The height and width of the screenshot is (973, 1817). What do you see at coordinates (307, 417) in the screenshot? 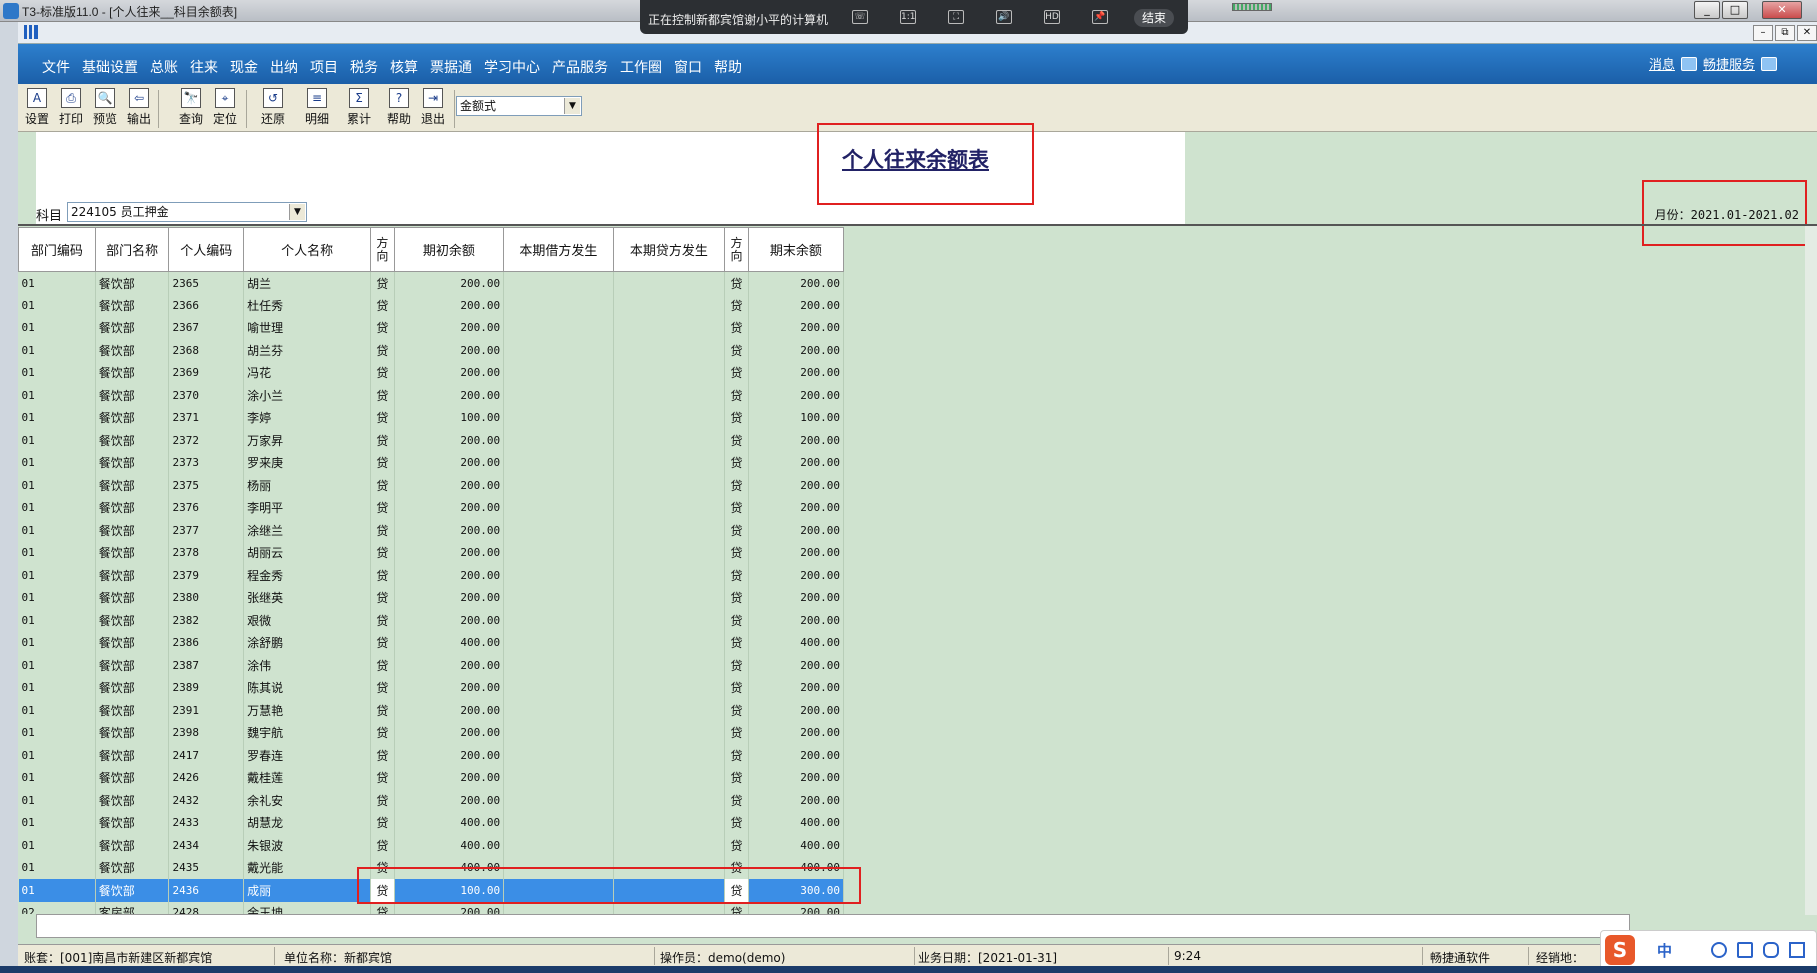
I see `table-cell: 李婷` at bounding box center [307, 417].